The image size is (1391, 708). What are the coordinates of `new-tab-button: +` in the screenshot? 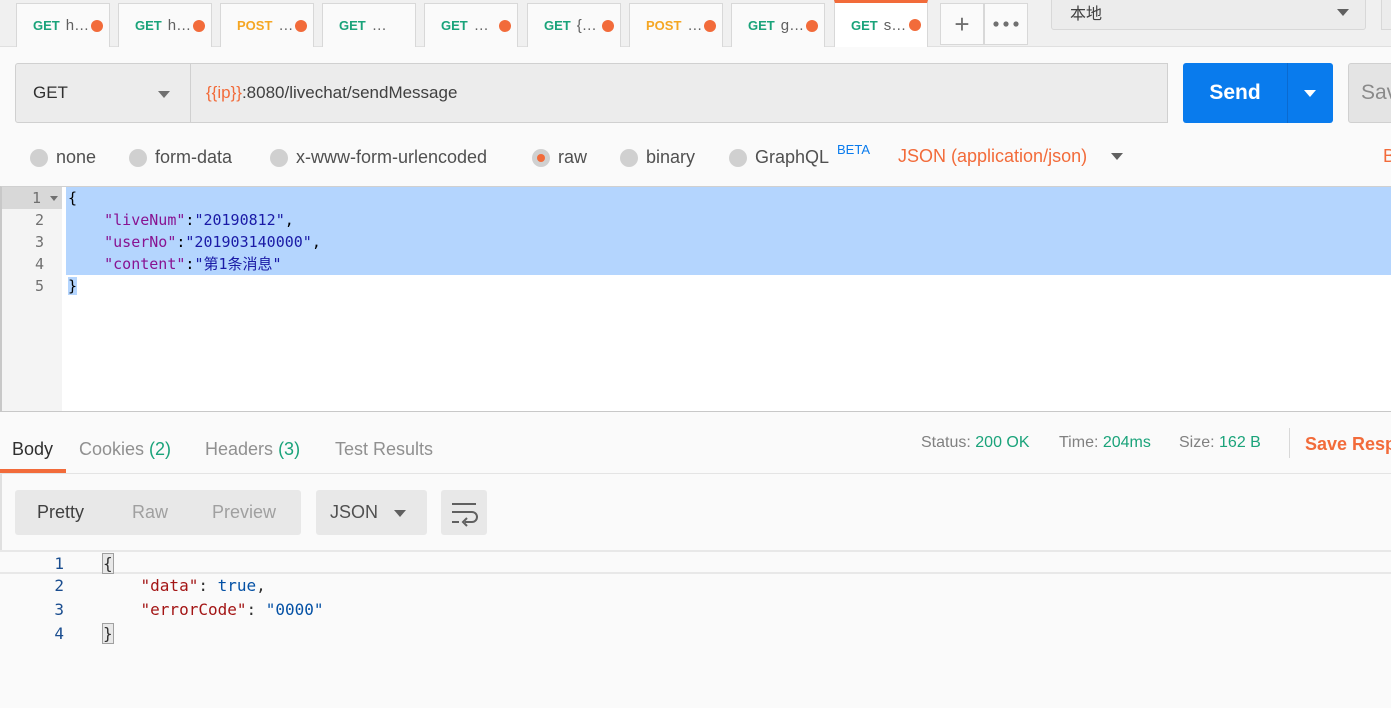 It's located at (962, 24).